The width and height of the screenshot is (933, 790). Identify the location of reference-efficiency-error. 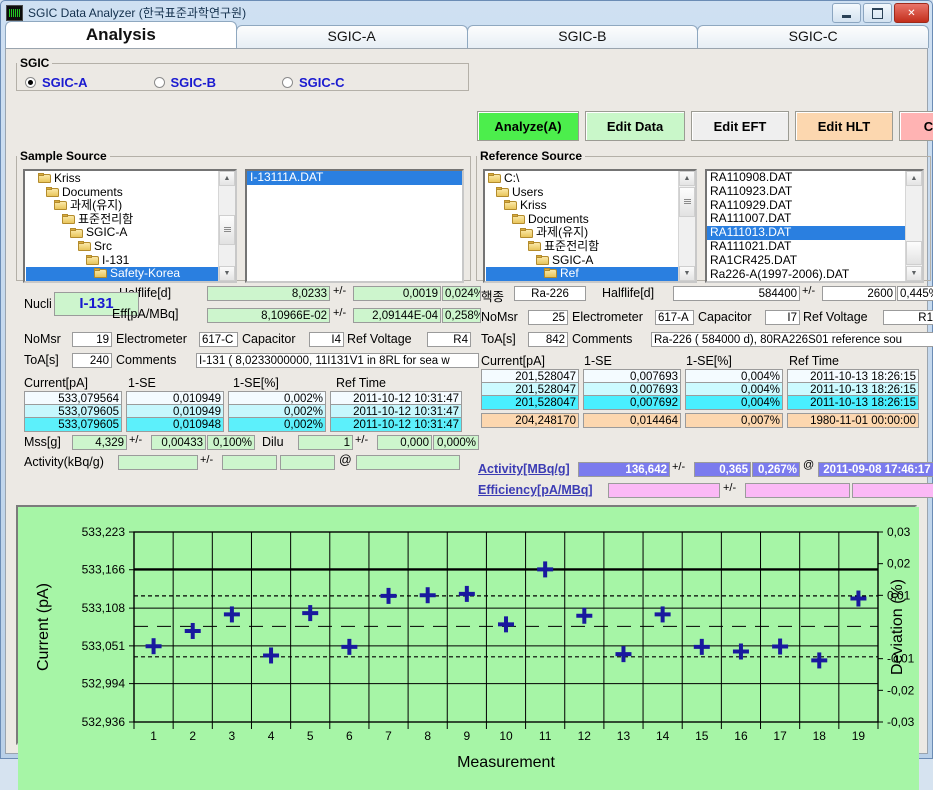
(797, 490).